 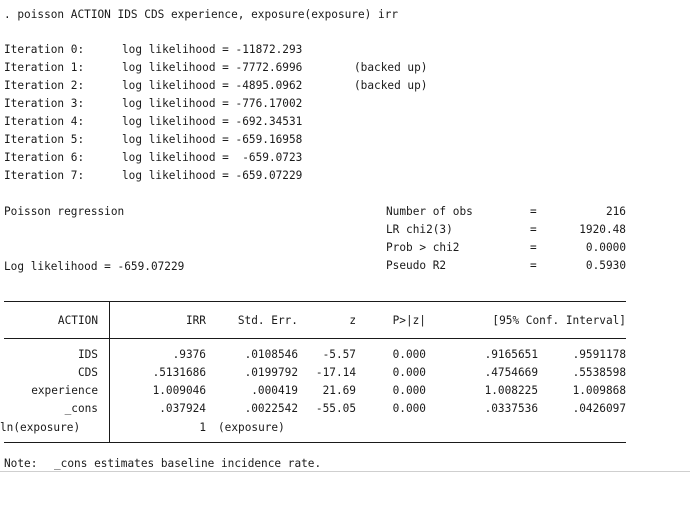 I want to click on table-top-rule, so click(x=315, y=301).